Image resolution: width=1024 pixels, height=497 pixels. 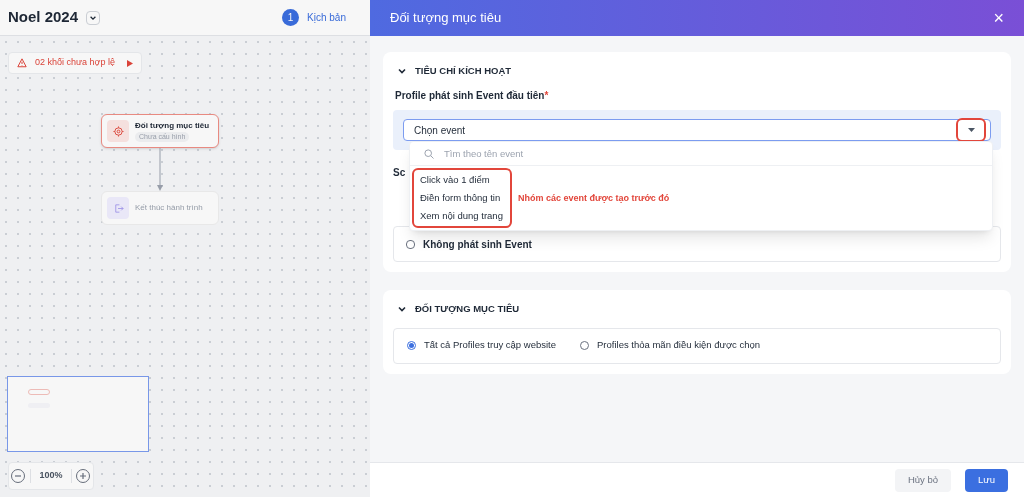 I want to click on select-value: Chọn event, so click(x=440, y=130).